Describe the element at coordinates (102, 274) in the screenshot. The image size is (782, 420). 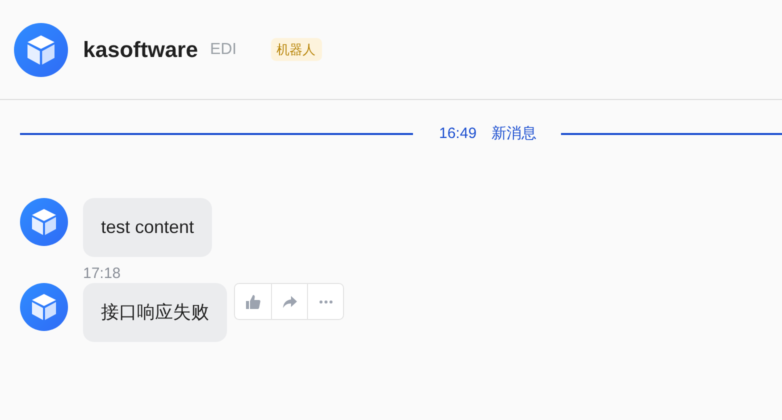
I see `message-time: 17:18` at that location.